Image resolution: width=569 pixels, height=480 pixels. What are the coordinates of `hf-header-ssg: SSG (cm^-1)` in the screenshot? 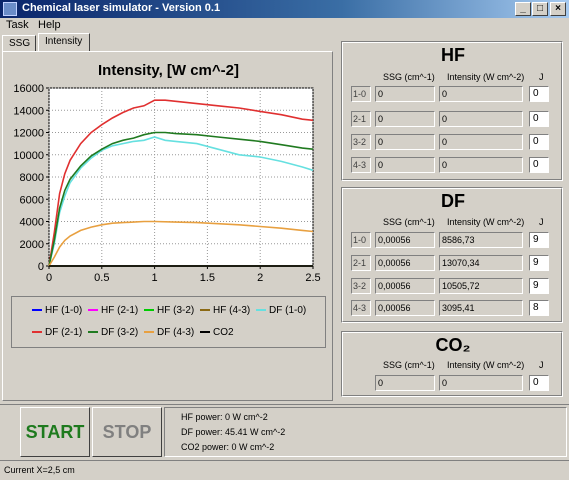 It's located at (409, 77).